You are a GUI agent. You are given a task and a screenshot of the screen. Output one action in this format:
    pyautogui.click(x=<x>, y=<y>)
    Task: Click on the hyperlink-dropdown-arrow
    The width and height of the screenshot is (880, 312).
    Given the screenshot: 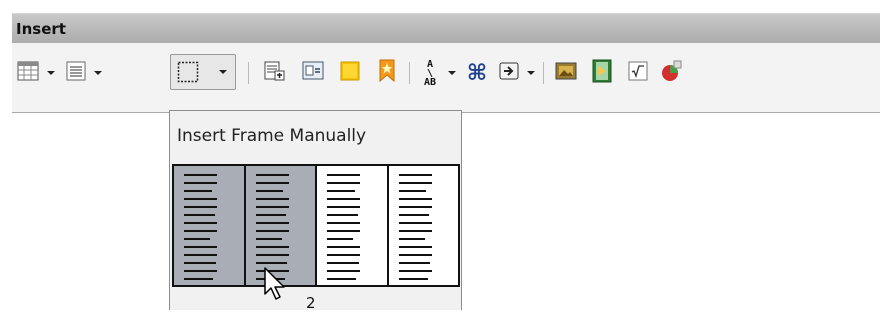 What is the action you would take?
    pyautogui.click(x=531, y=73)
    